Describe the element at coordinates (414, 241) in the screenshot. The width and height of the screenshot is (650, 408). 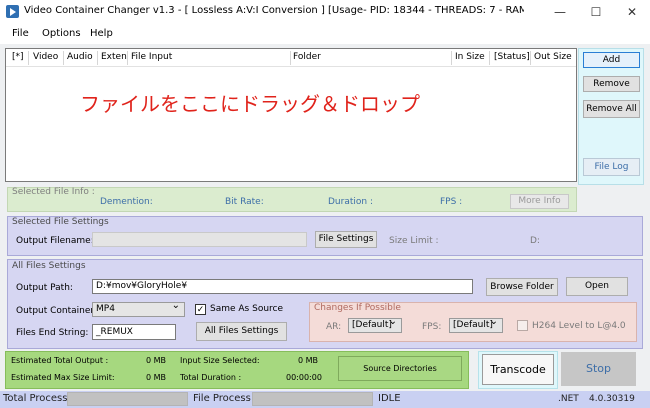
I see `size-limit-label: Size Limit :` at that location.